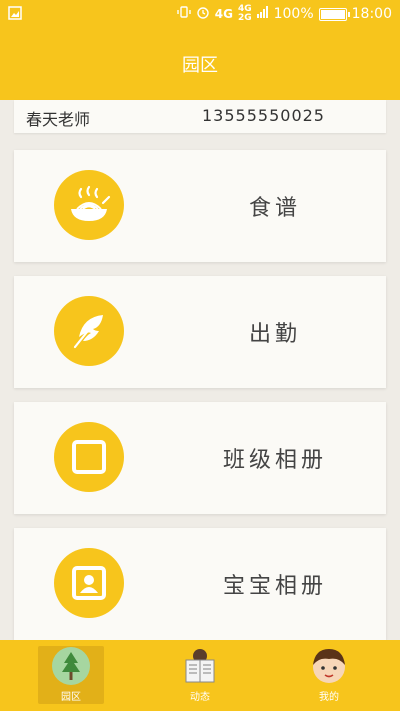 The image size is (400, 711). I want to click on teacher-info-card: 春天老师 13555550025, so click(200, 116).